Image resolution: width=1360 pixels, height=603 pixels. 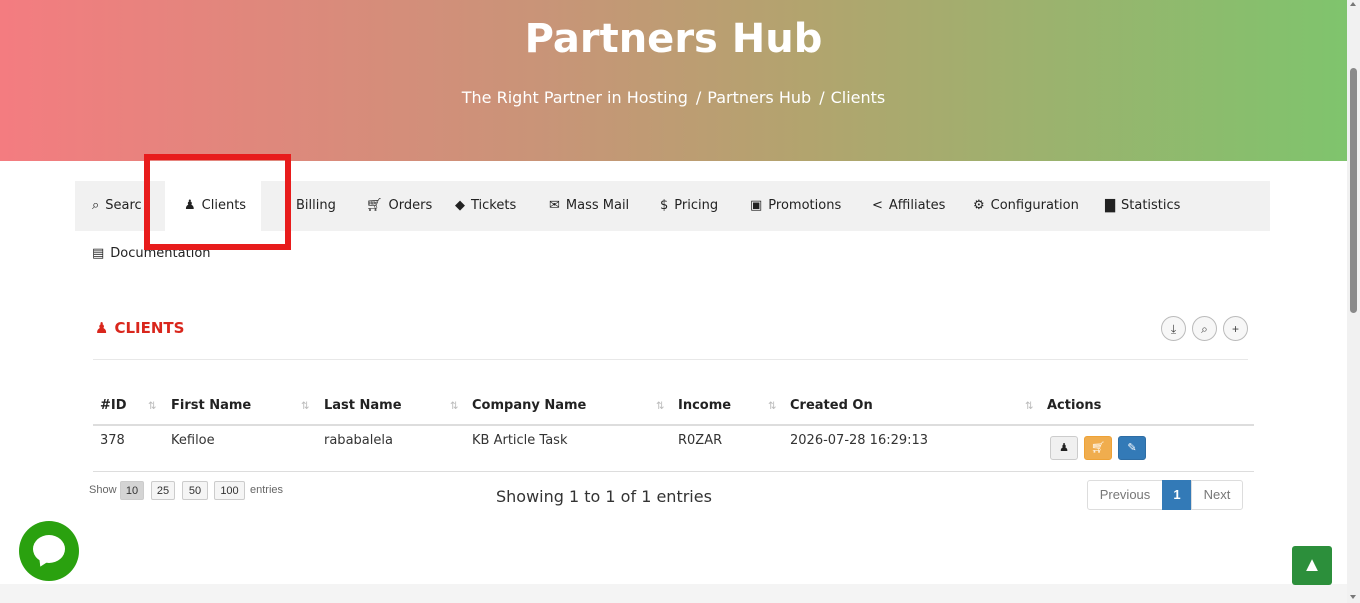 I want to click on pagination-previous: Previous, so click(x=1125, y=495).